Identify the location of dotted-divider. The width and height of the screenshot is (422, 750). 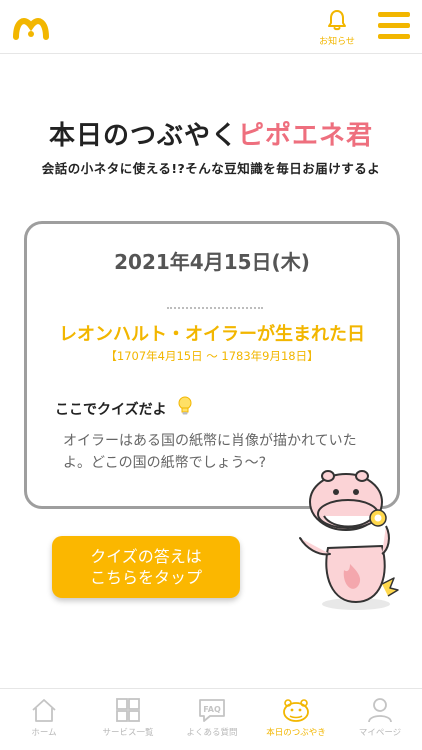
(215, 308).